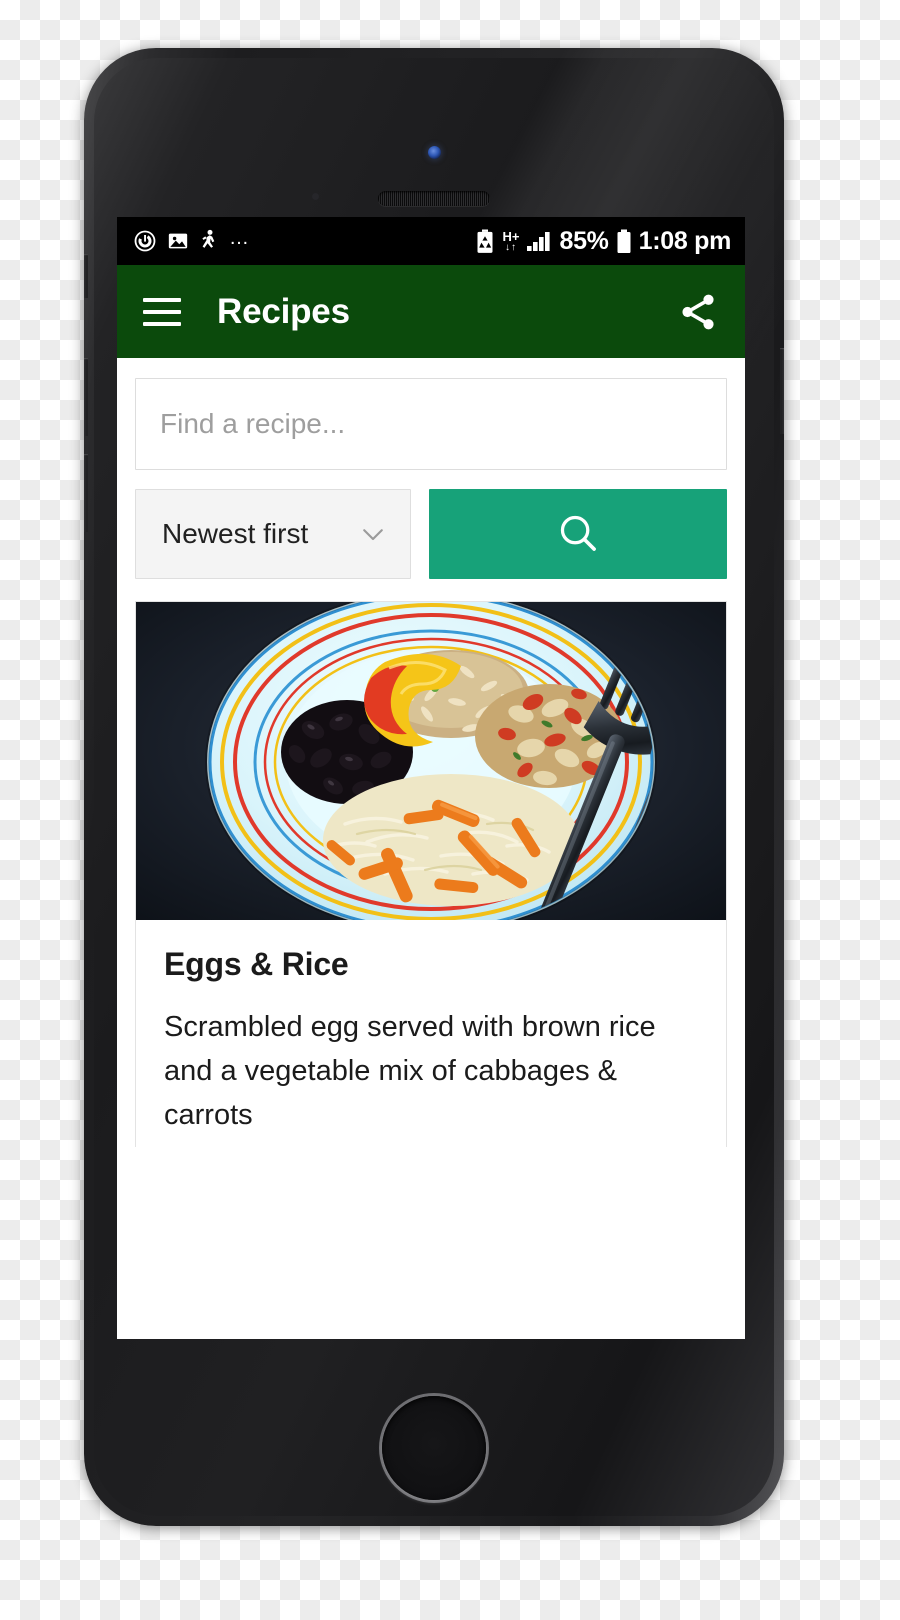 Image resolution: width=900 pixels, height=1620 pixels. What do you see at coordinates (86, 493) in the screenshot?
I see `volume-down-button` at bounding box center [86, 493].